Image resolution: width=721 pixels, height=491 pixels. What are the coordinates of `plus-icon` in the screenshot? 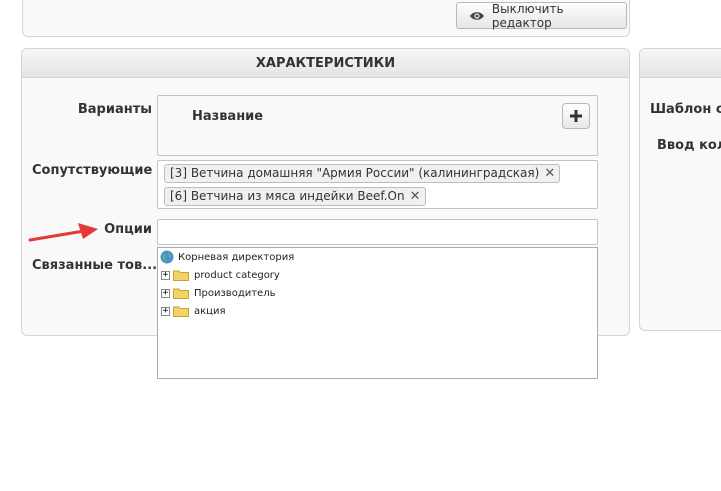 It's located at (576, 116).